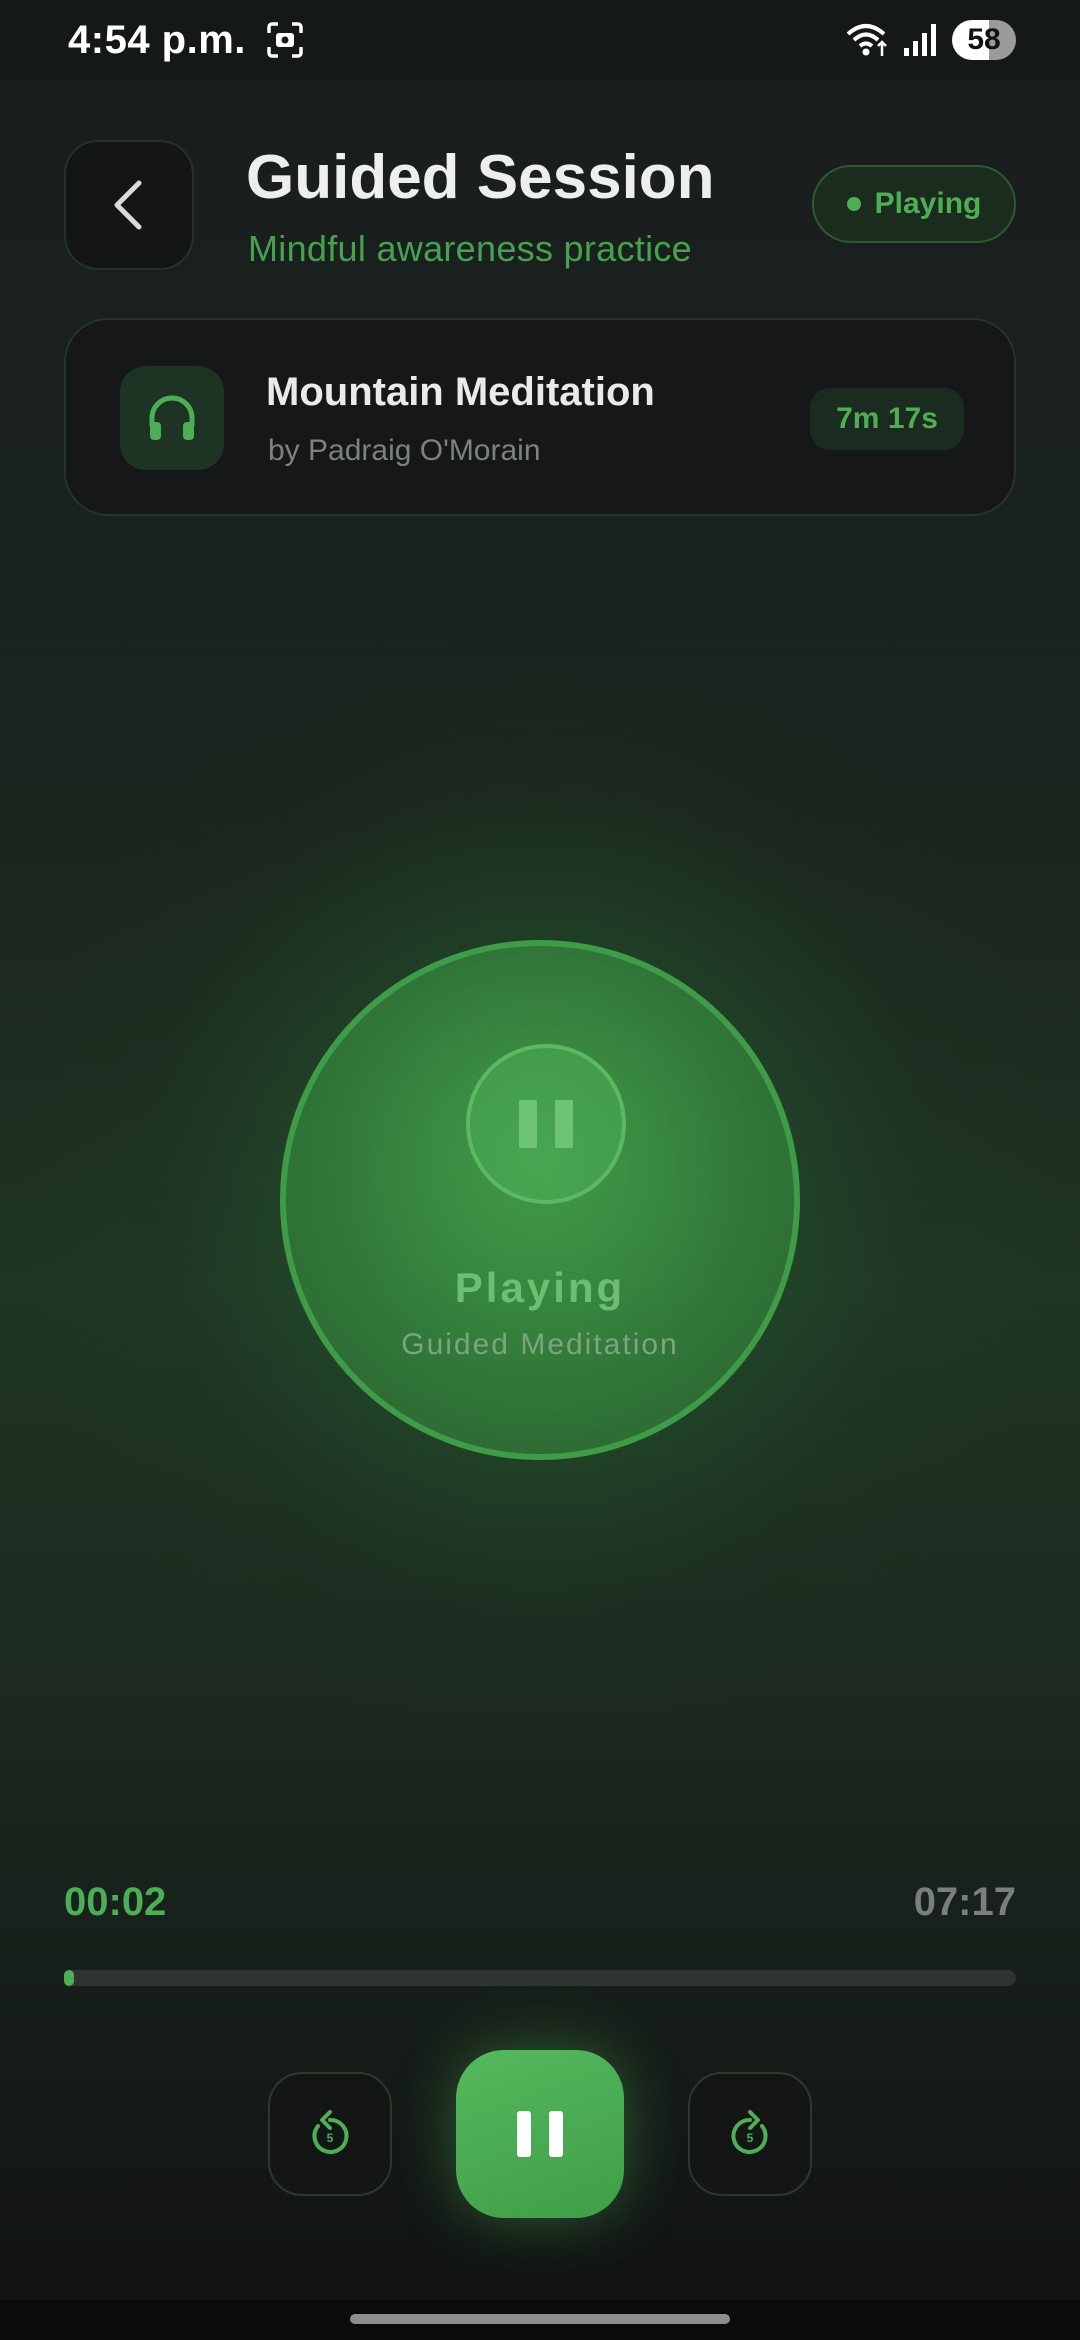  Describe the element at coordinates (920, 40) in the screenshot. I see `signal-icon` at that location.